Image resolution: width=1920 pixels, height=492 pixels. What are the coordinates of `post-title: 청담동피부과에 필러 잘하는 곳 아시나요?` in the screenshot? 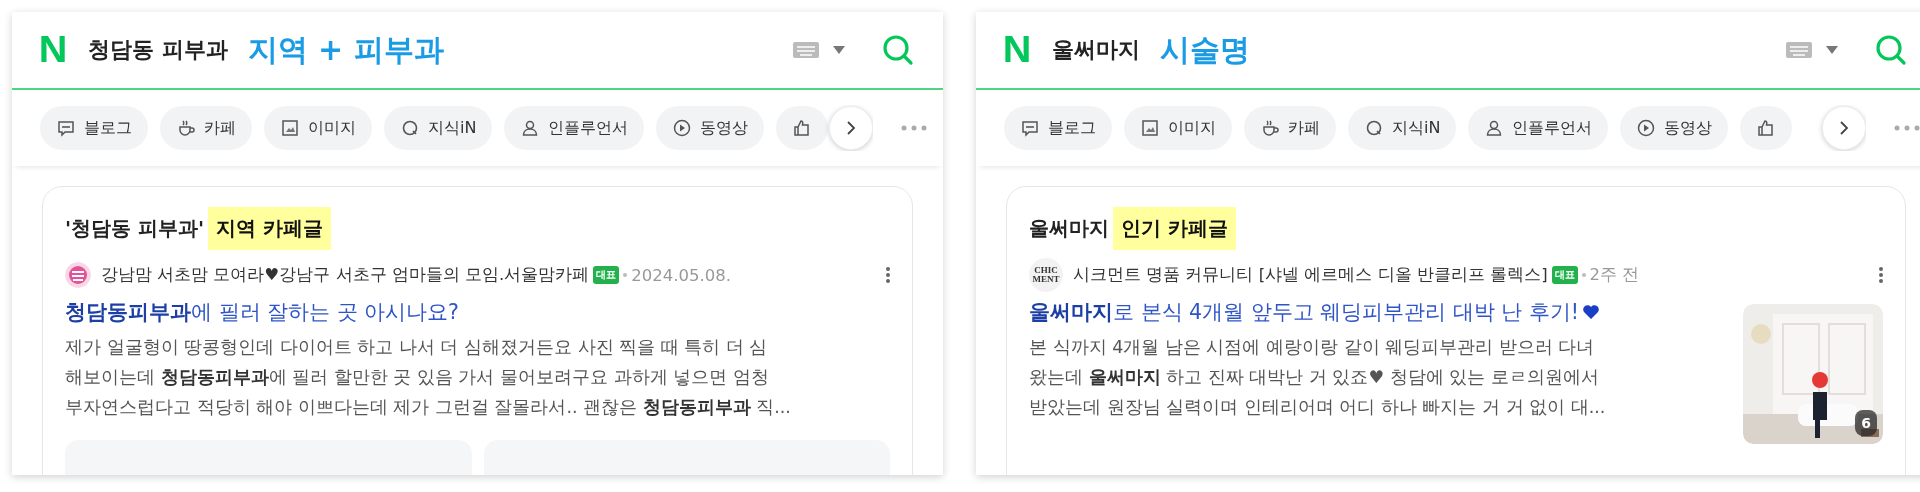 It's located at (262, 312).